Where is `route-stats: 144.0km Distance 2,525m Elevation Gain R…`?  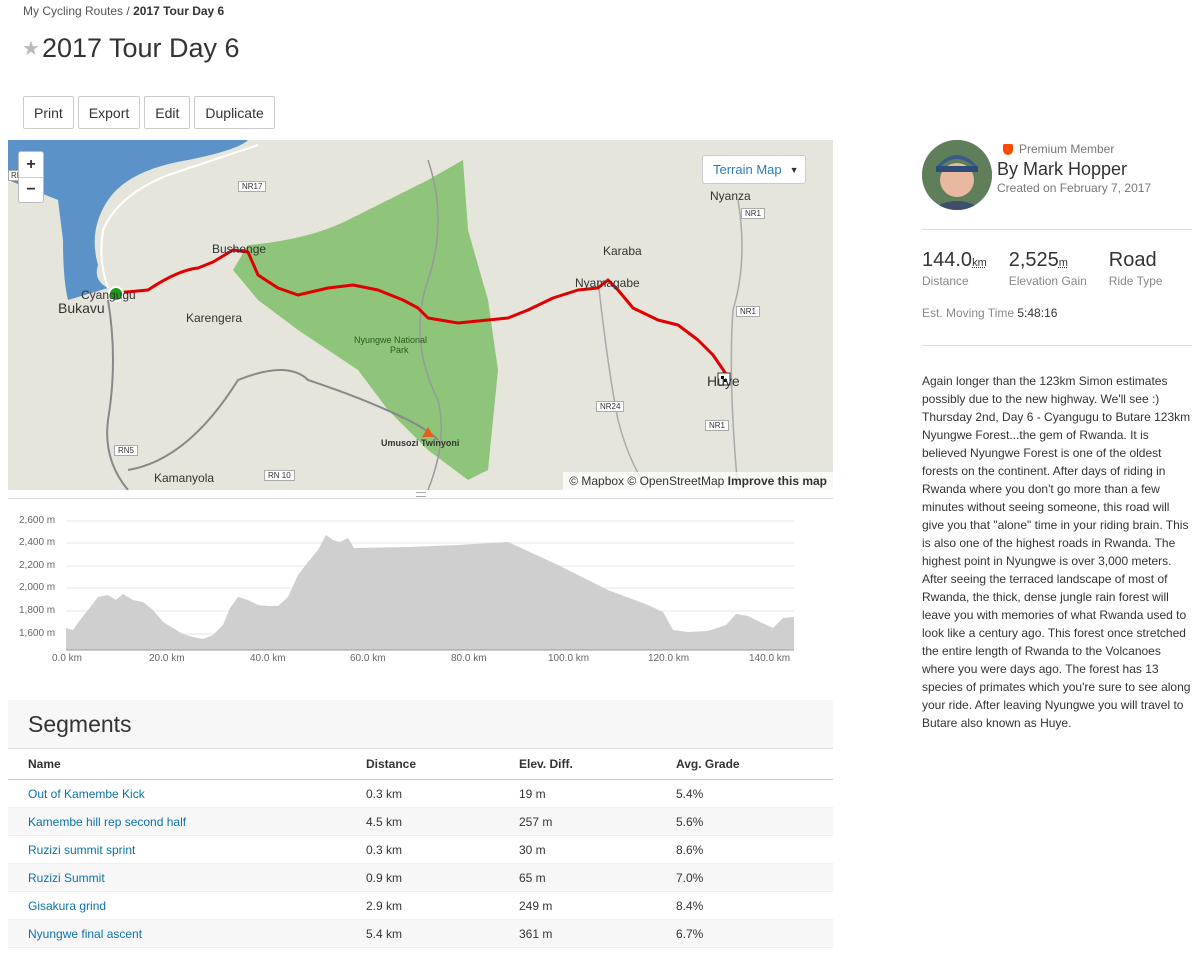 route-stats: 144.0km Distance 2,525m Elevation Gain R… is located at coordinates (1053, 268).